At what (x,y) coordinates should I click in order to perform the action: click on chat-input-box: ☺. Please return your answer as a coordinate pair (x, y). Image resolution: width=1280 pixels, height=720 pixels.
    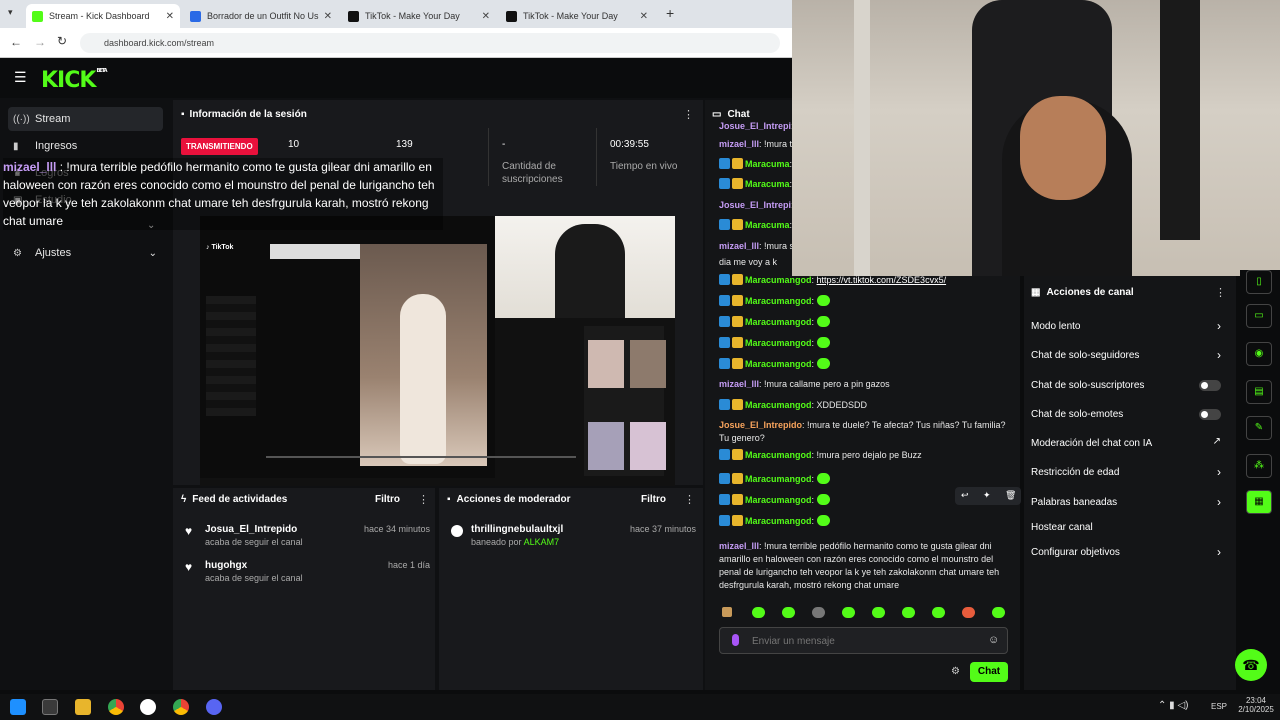
    Looking at the image, I should click on (863, 640).